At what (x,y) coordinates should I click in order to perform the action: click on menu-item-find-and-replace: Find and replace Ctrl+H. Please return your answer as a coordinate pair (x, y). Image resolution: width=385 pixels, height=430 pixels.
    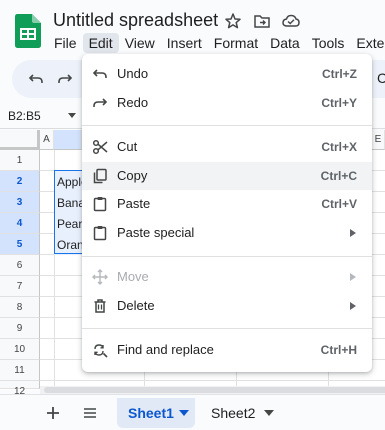
    Looking at the image, I should click on (227, 350).